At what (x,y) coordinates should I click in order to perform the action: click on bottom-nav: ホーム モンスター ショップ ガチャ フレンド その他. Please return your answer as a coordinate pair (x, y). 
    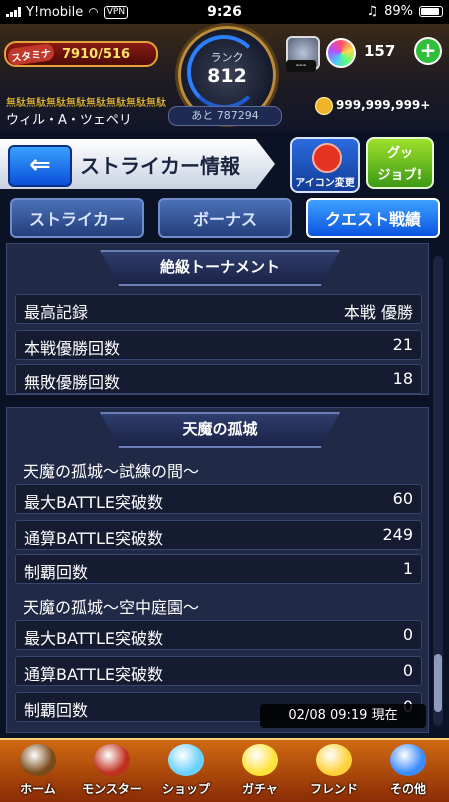
    Looking at the image, I should click on (224, 770).